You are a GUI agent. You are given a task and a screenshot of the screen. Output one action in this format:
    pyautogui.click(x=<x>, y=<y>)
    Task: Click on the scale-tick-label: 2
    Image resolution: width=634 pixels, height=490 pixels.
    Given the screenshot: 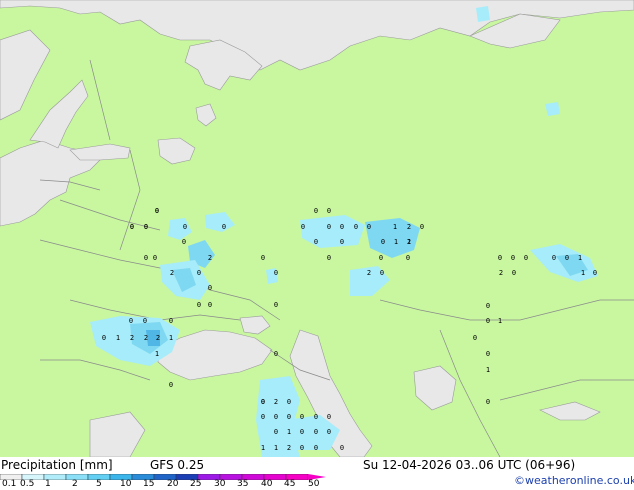 What is the action you would take?
    pyautogui.click(x=75, y=484)
    